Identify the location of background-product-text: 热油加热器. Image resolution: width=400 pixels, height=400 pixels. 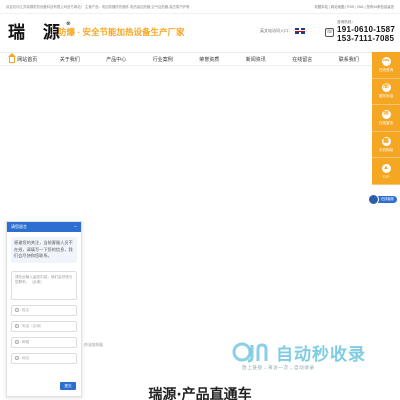
(93, 345).